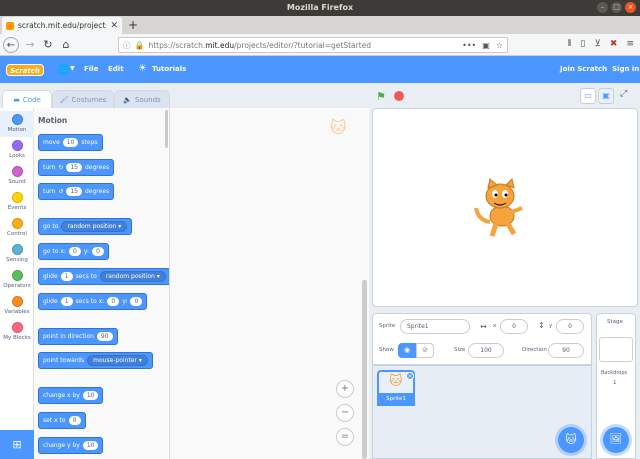 This screenshot has width=640, height=459. What do you see at coordinates (486, 45) in the screenshot?
I see `pocket-icon: ▣` at bounding box center [486, 45].